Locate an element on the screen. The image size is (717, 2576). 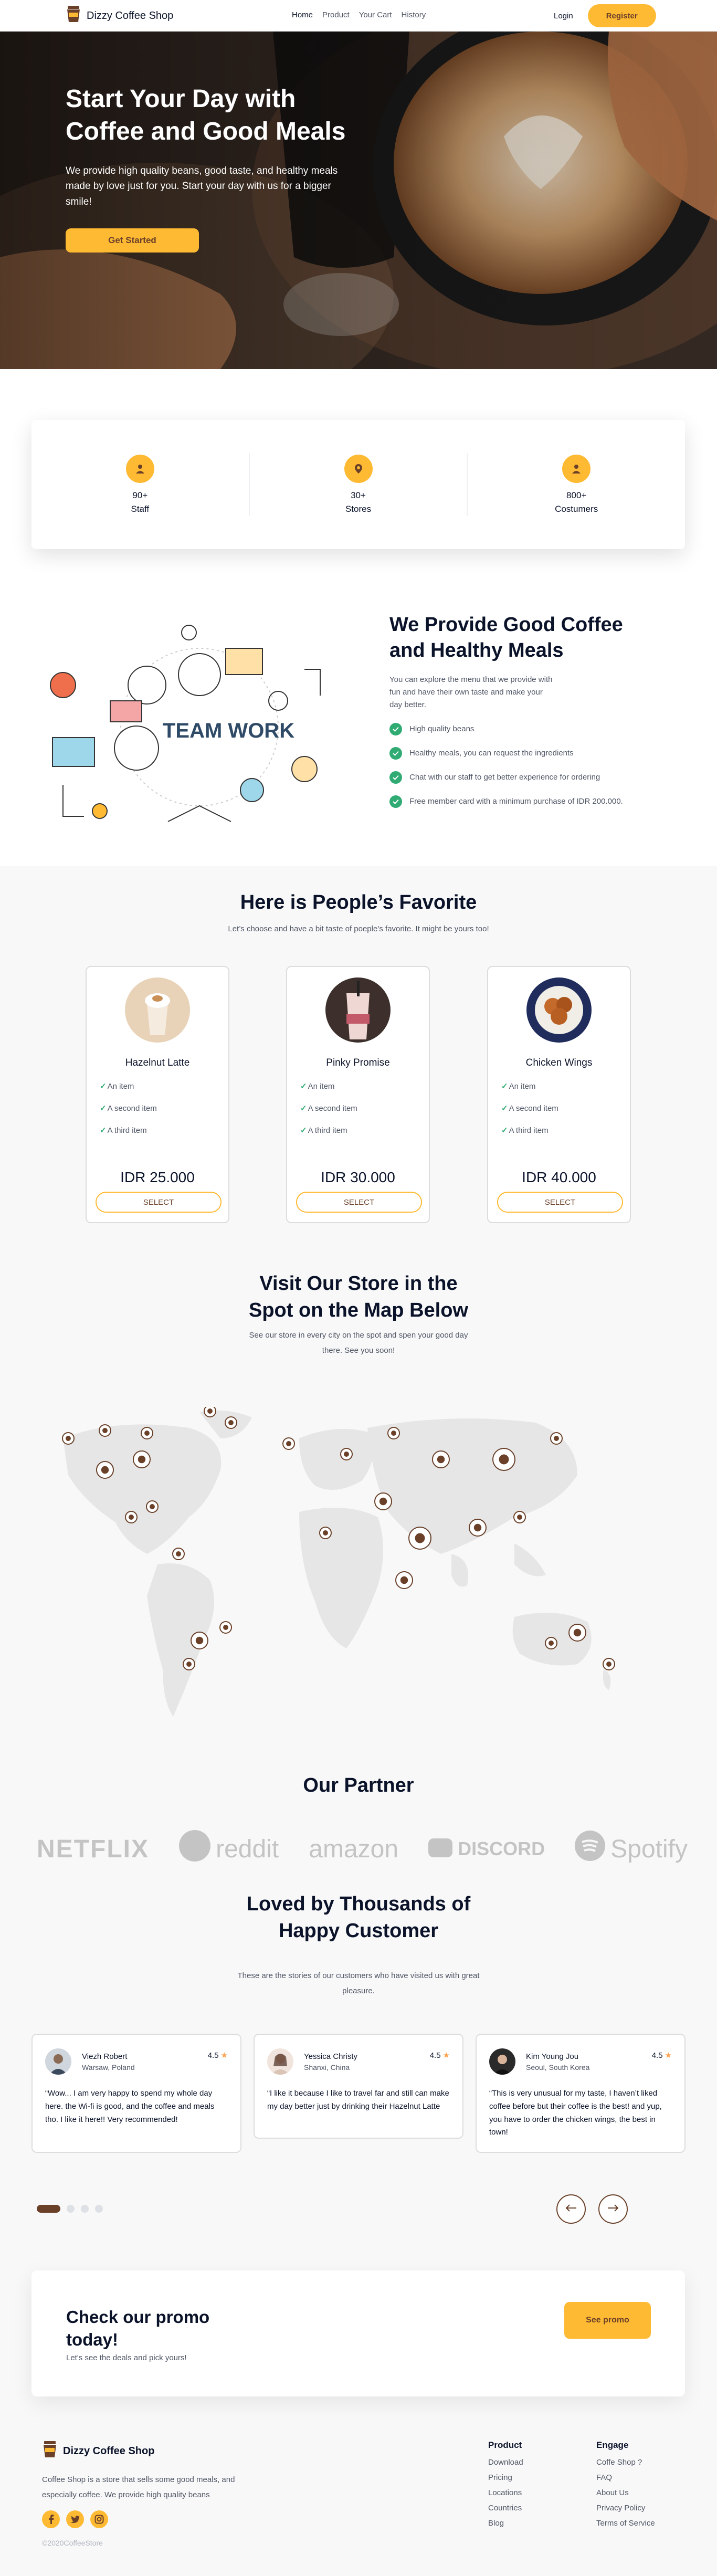
footer-brand: Dizzy Coffee Shop is located at coordinates (98, 2451).